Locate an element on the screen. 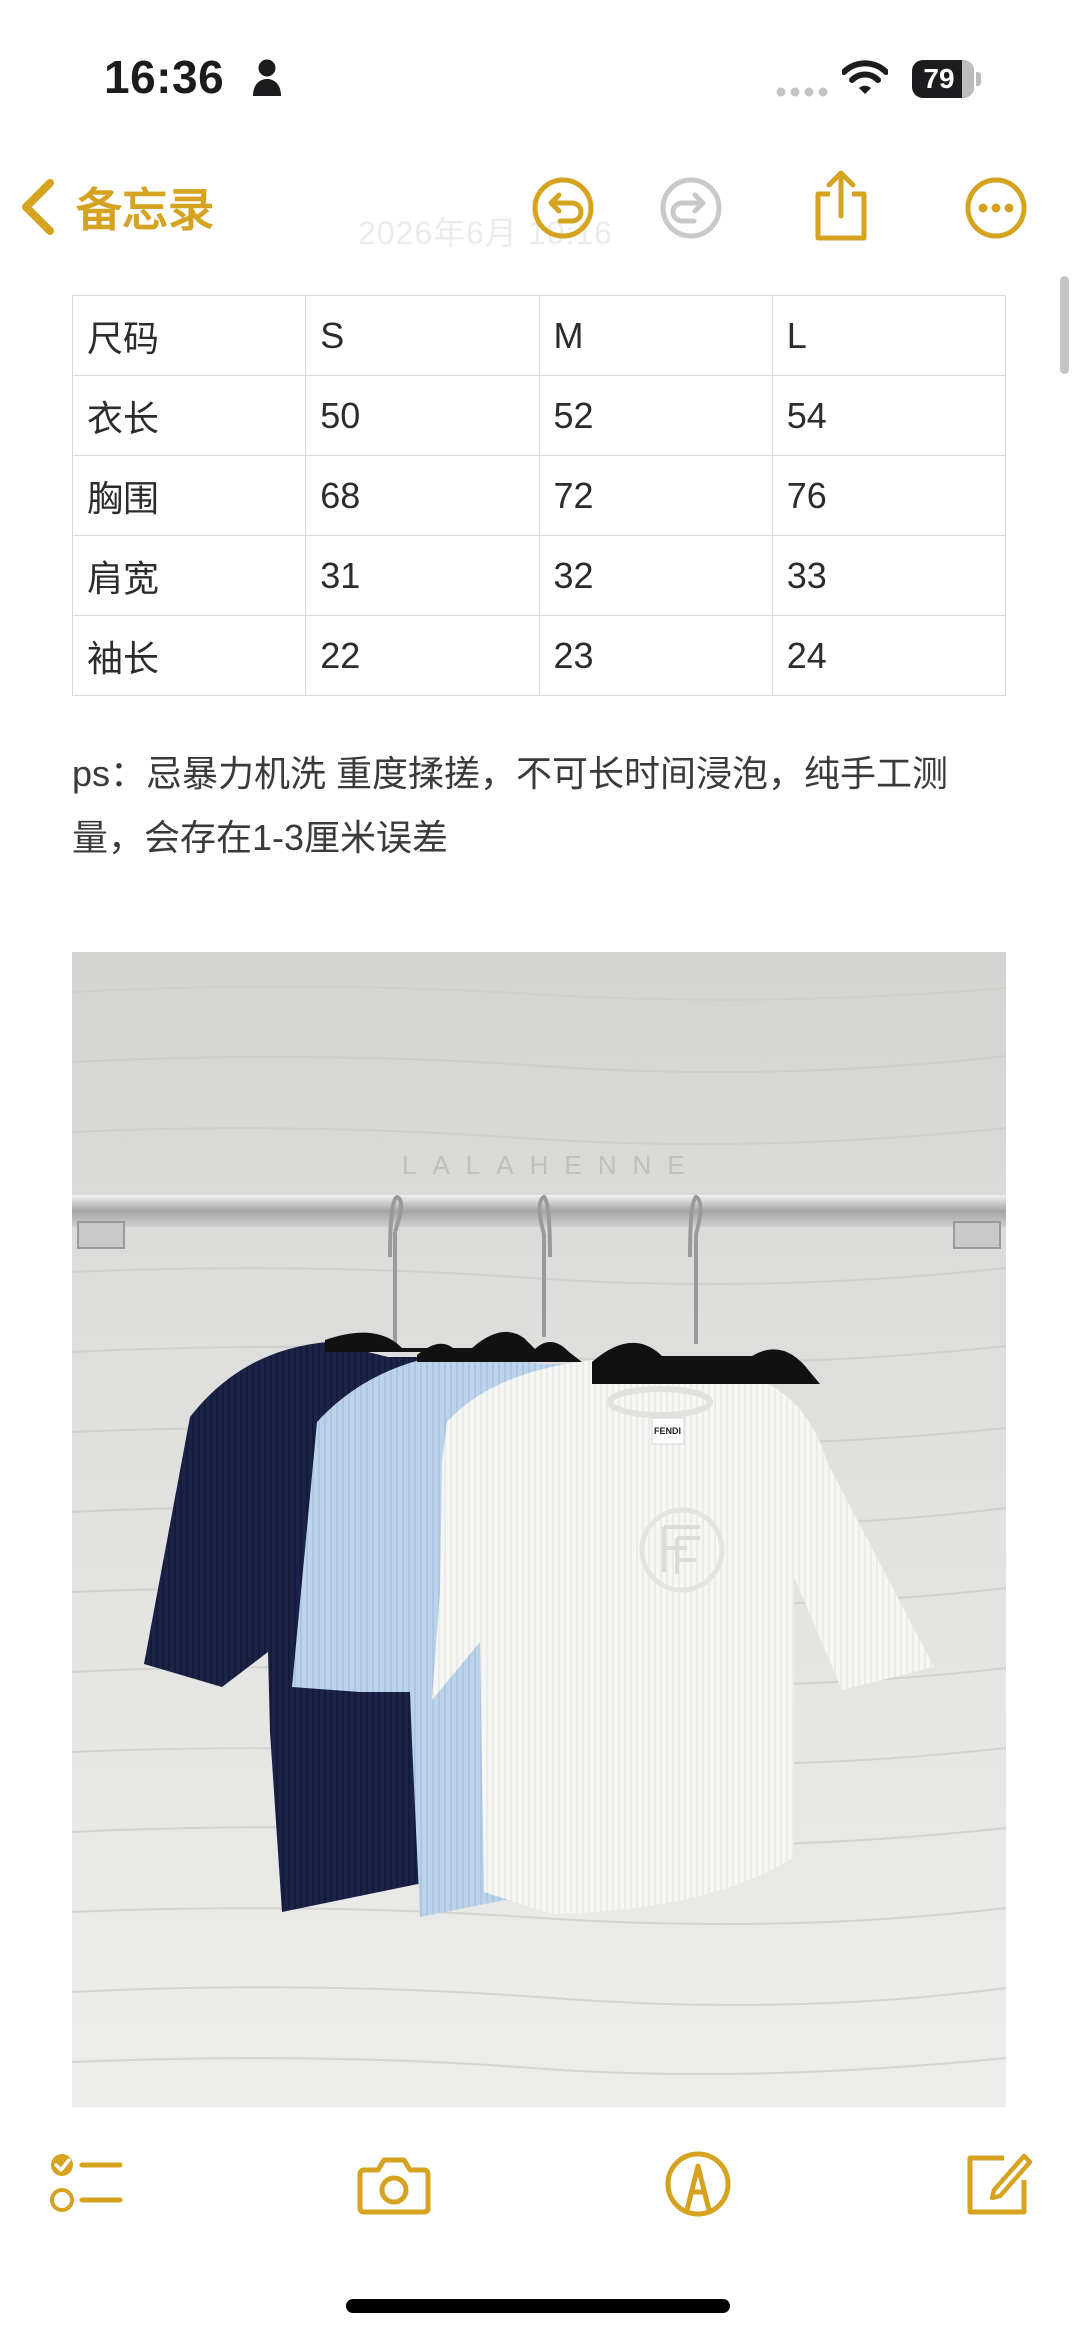 This screenshot has height=2341, width=1080. table-cell: 76 is located at coordinates (889, 495).